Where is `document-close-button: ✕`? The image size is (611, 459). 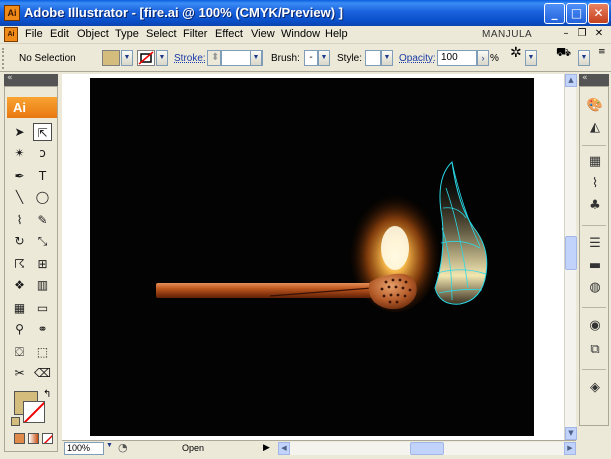 document-close-button: ✕ is located at coordinates (599, 34).